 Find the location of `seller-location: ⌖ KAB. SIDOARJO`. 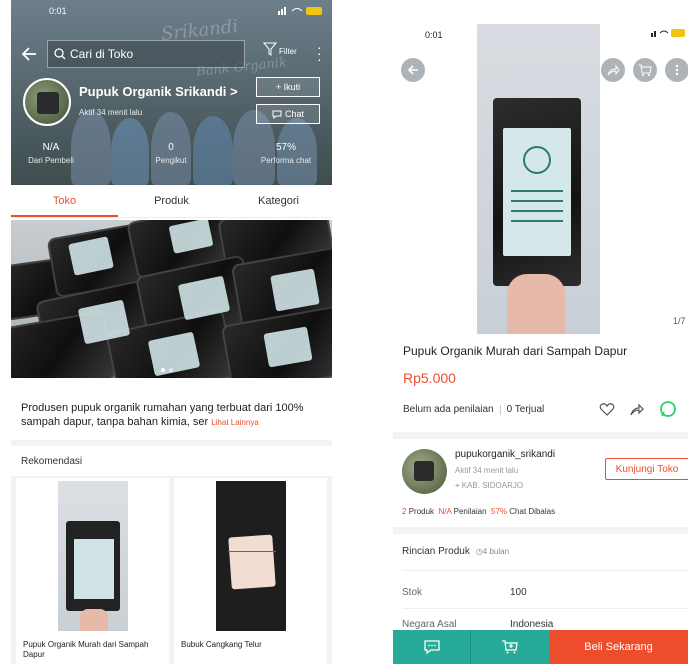

seller-location: ⌖ KAB. SIDOARJO is located at coordinates (489, 486).